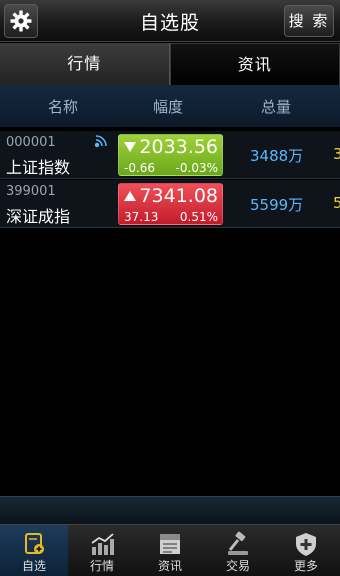  What do you see at coordinates (38, 167) in the screenshot?
I see `stock-name: 上证指数` at bounding box center [38, 167].